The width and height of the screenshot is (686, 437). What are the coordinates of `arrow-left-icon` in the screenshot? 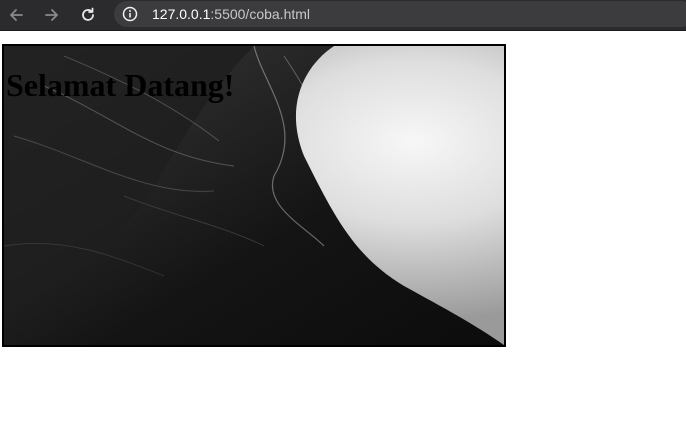 It's located at (16, 15).